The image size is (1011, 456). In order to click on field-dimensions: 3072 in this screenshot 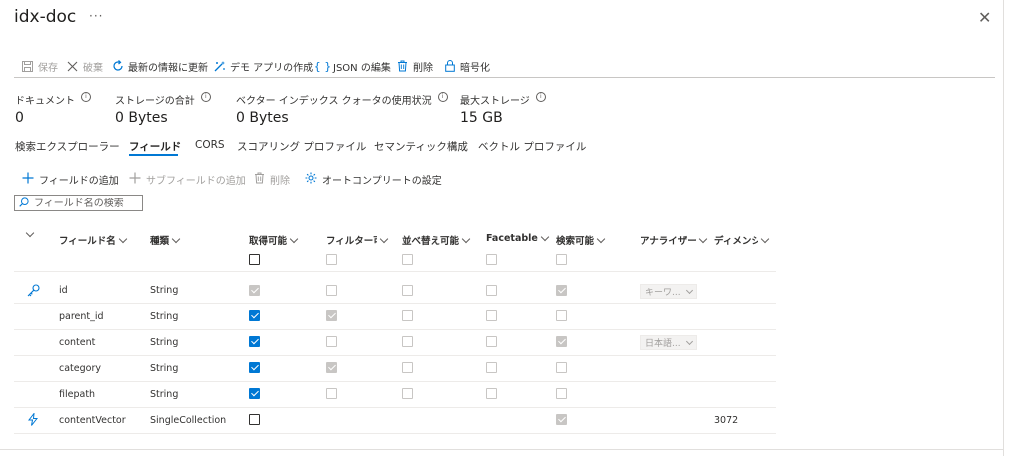, I will do `click(726, 420)`.